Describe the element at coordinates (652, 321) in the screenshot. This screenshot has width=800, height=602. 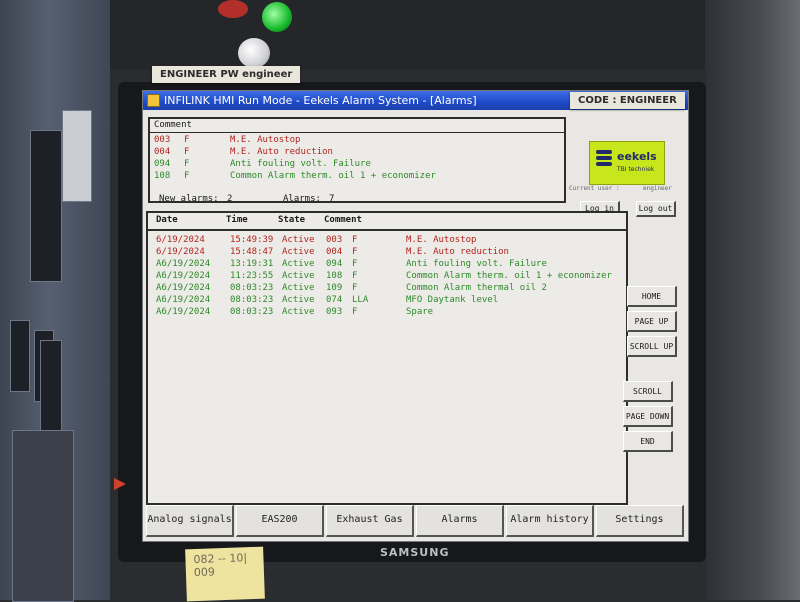
I see `page-up-button: PAGE UP` at that location.